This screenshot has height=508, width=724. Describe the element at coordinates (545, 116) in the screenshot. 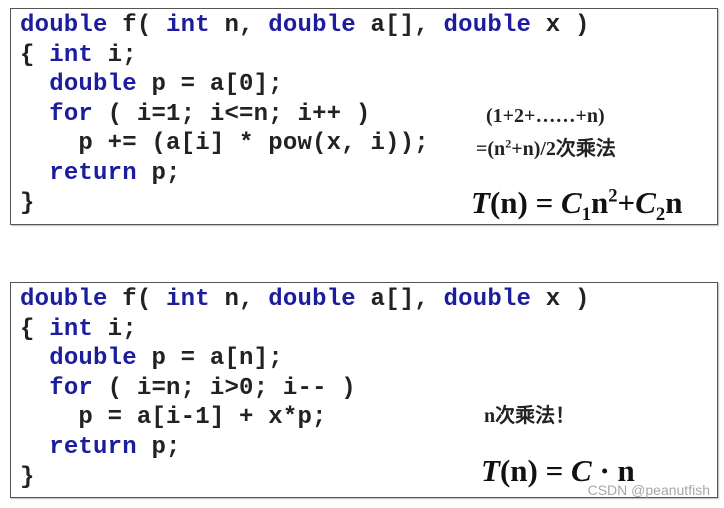

I see `note-line: (1+2+……+n)` at that location.